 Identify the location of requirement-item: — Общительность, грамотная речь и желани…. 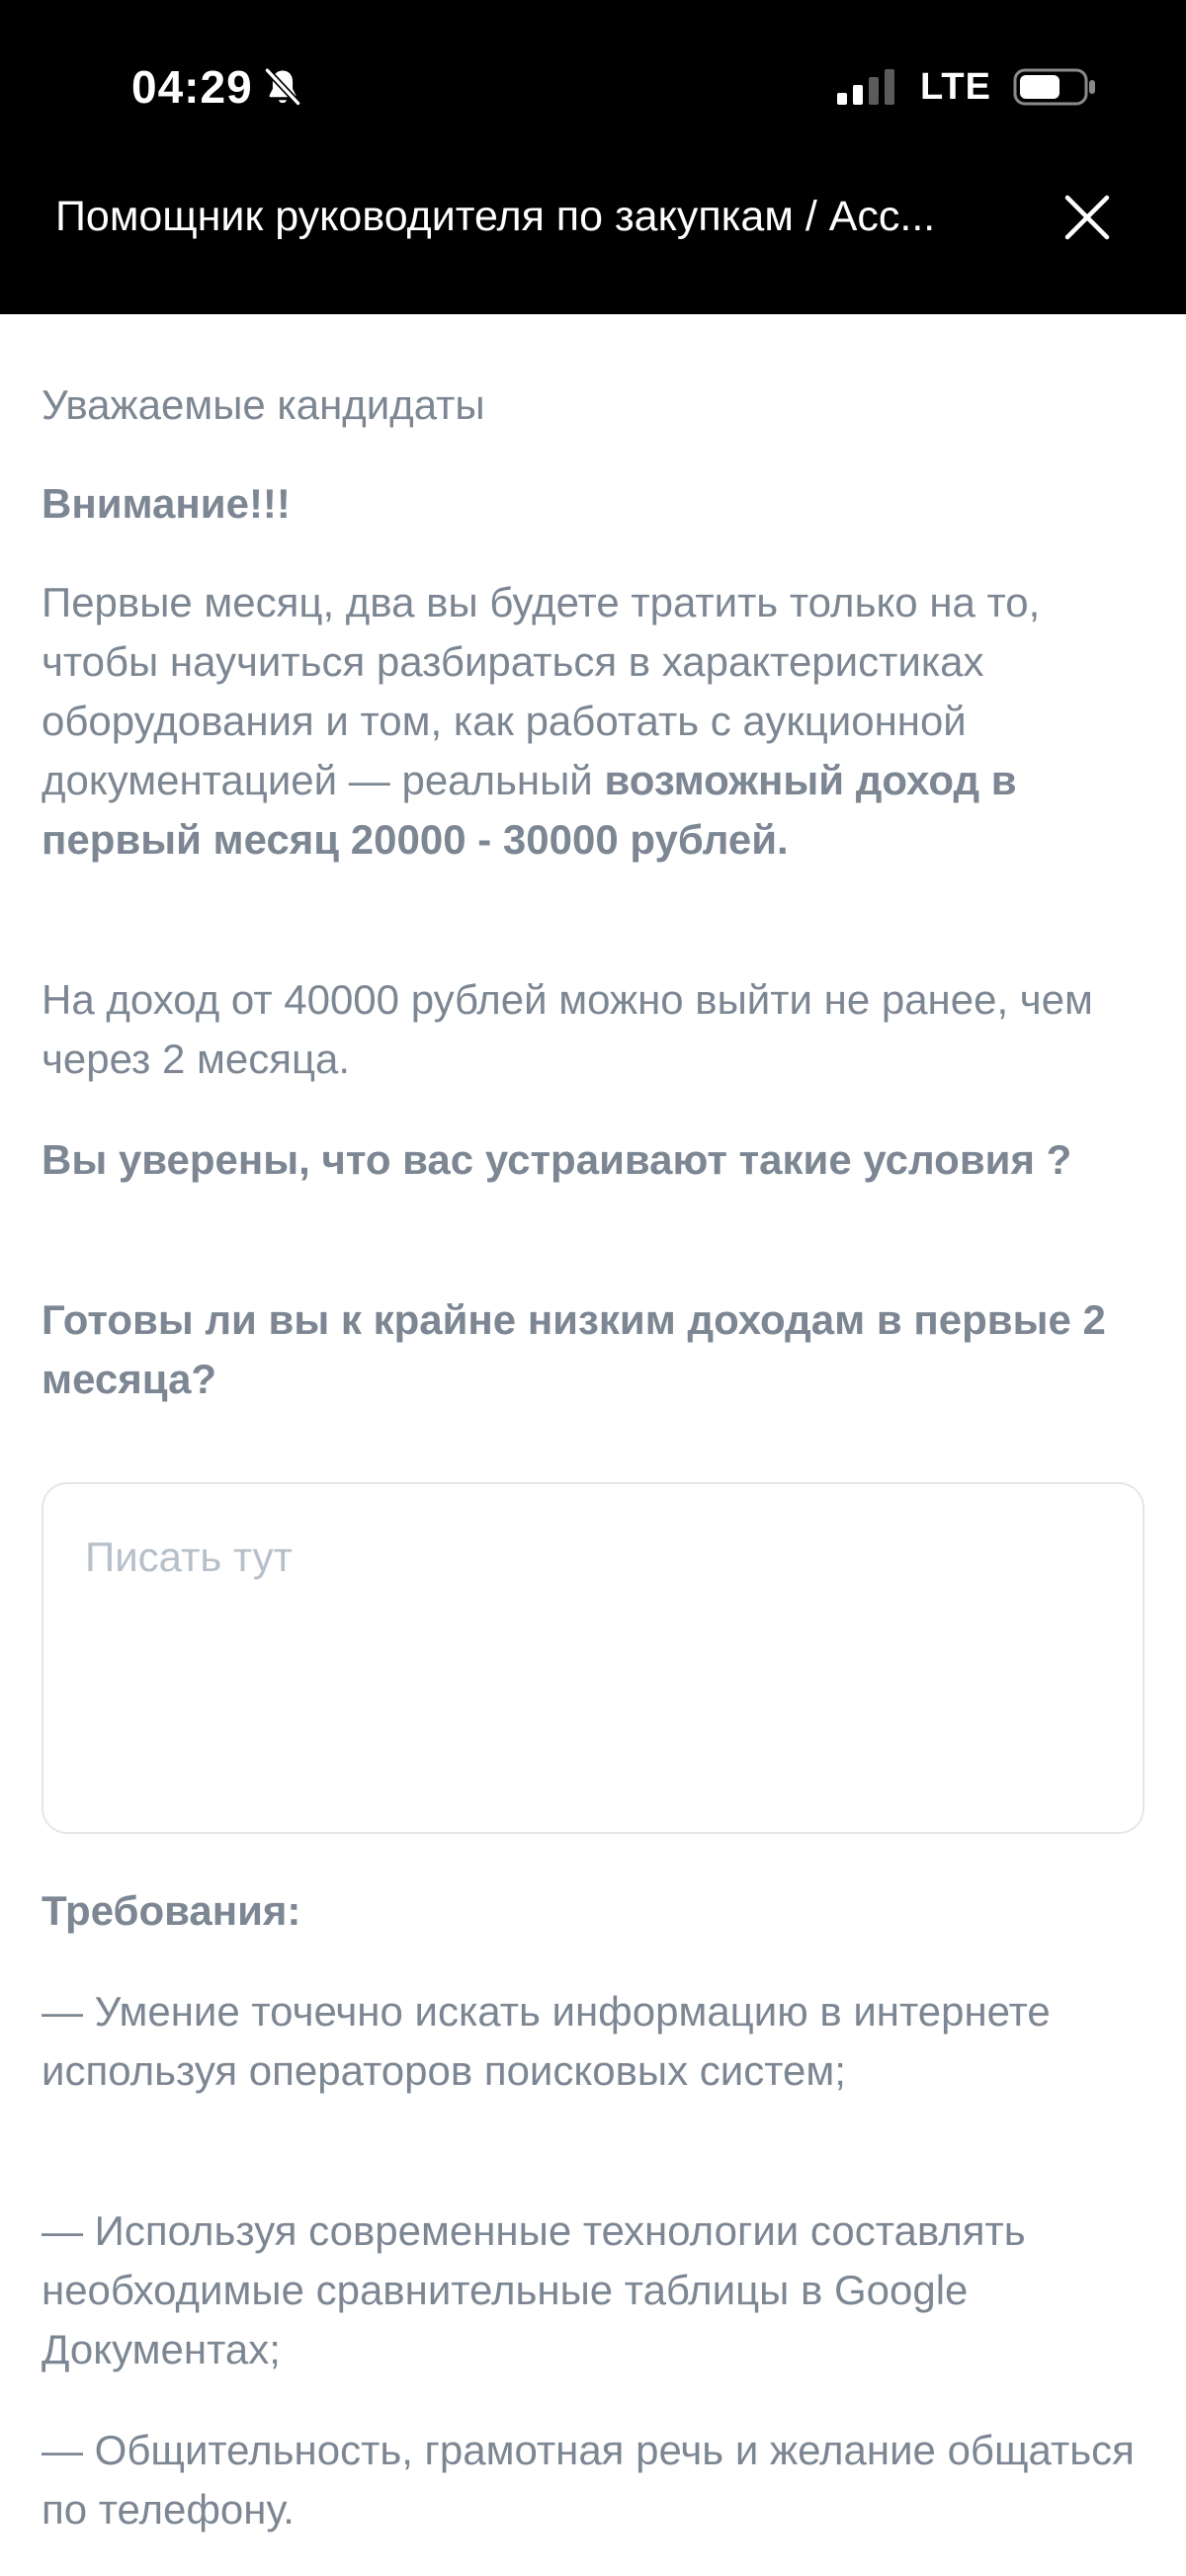
(588, 2480).